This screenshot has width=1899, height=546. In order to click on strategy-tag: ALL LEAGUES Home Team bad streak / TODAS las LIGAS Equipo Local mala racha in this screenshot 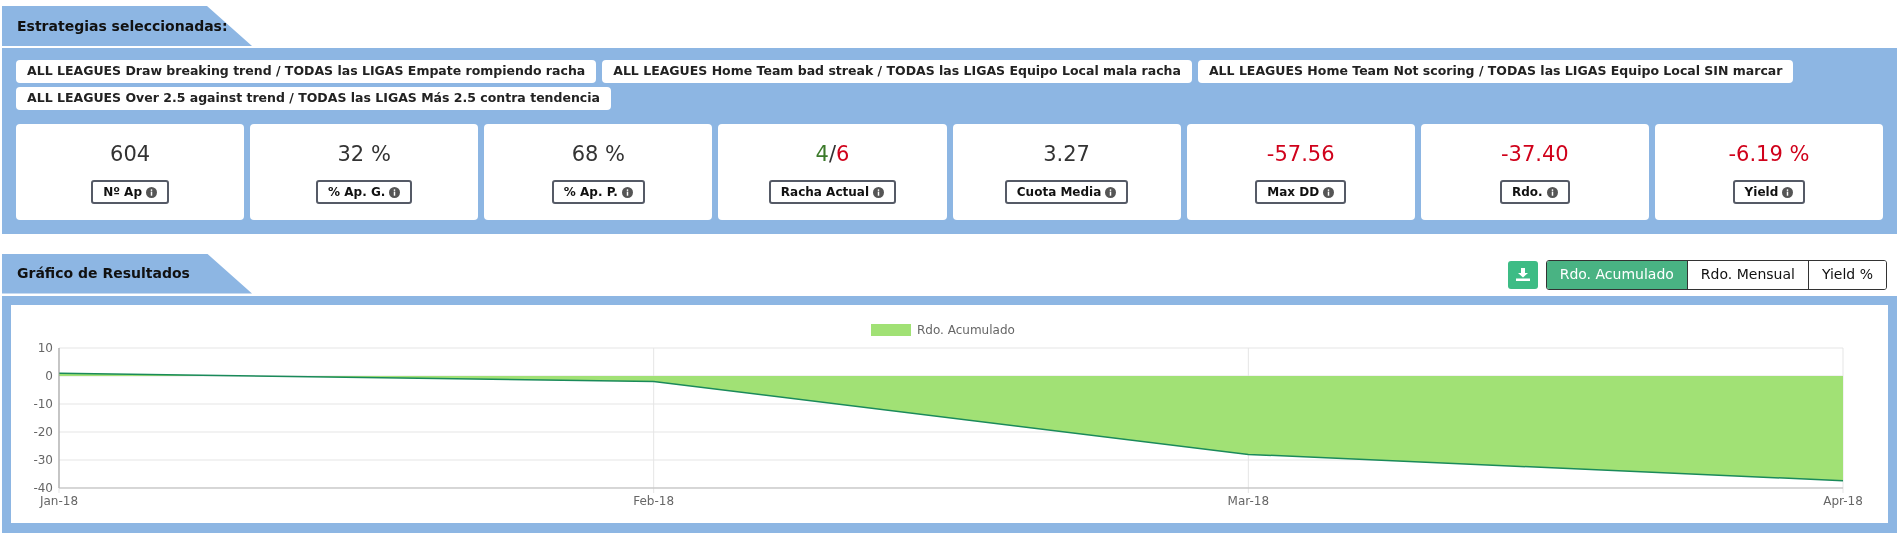, I will do `click(897, 71)`.